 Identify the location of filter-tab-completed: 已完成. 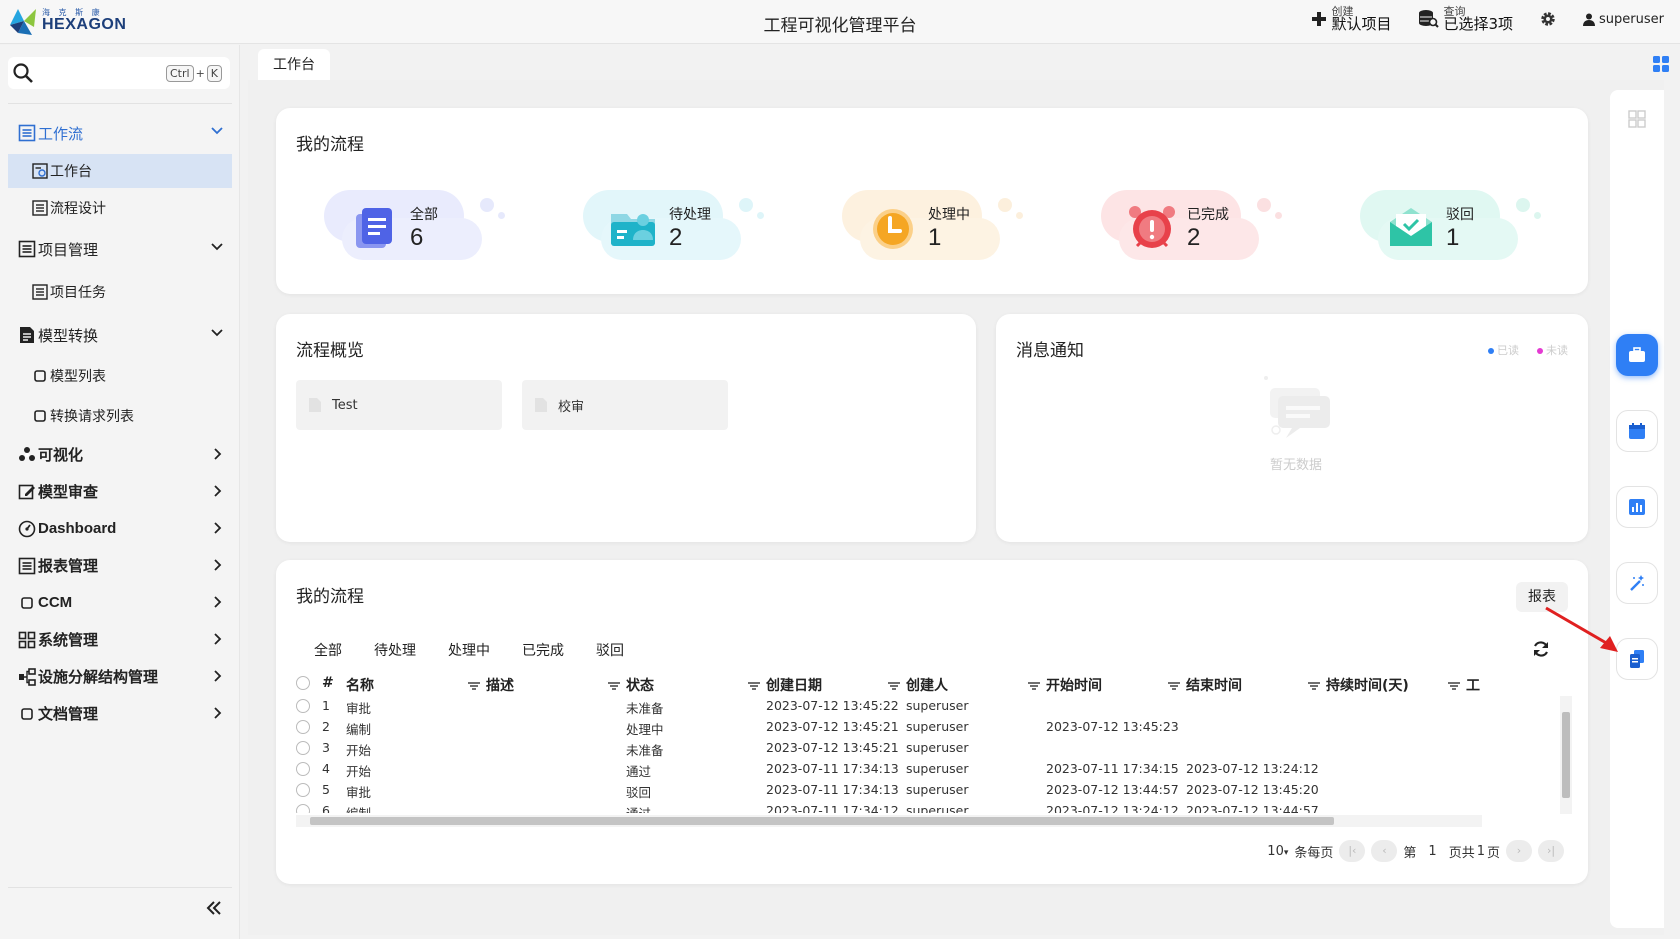
(543, 650).